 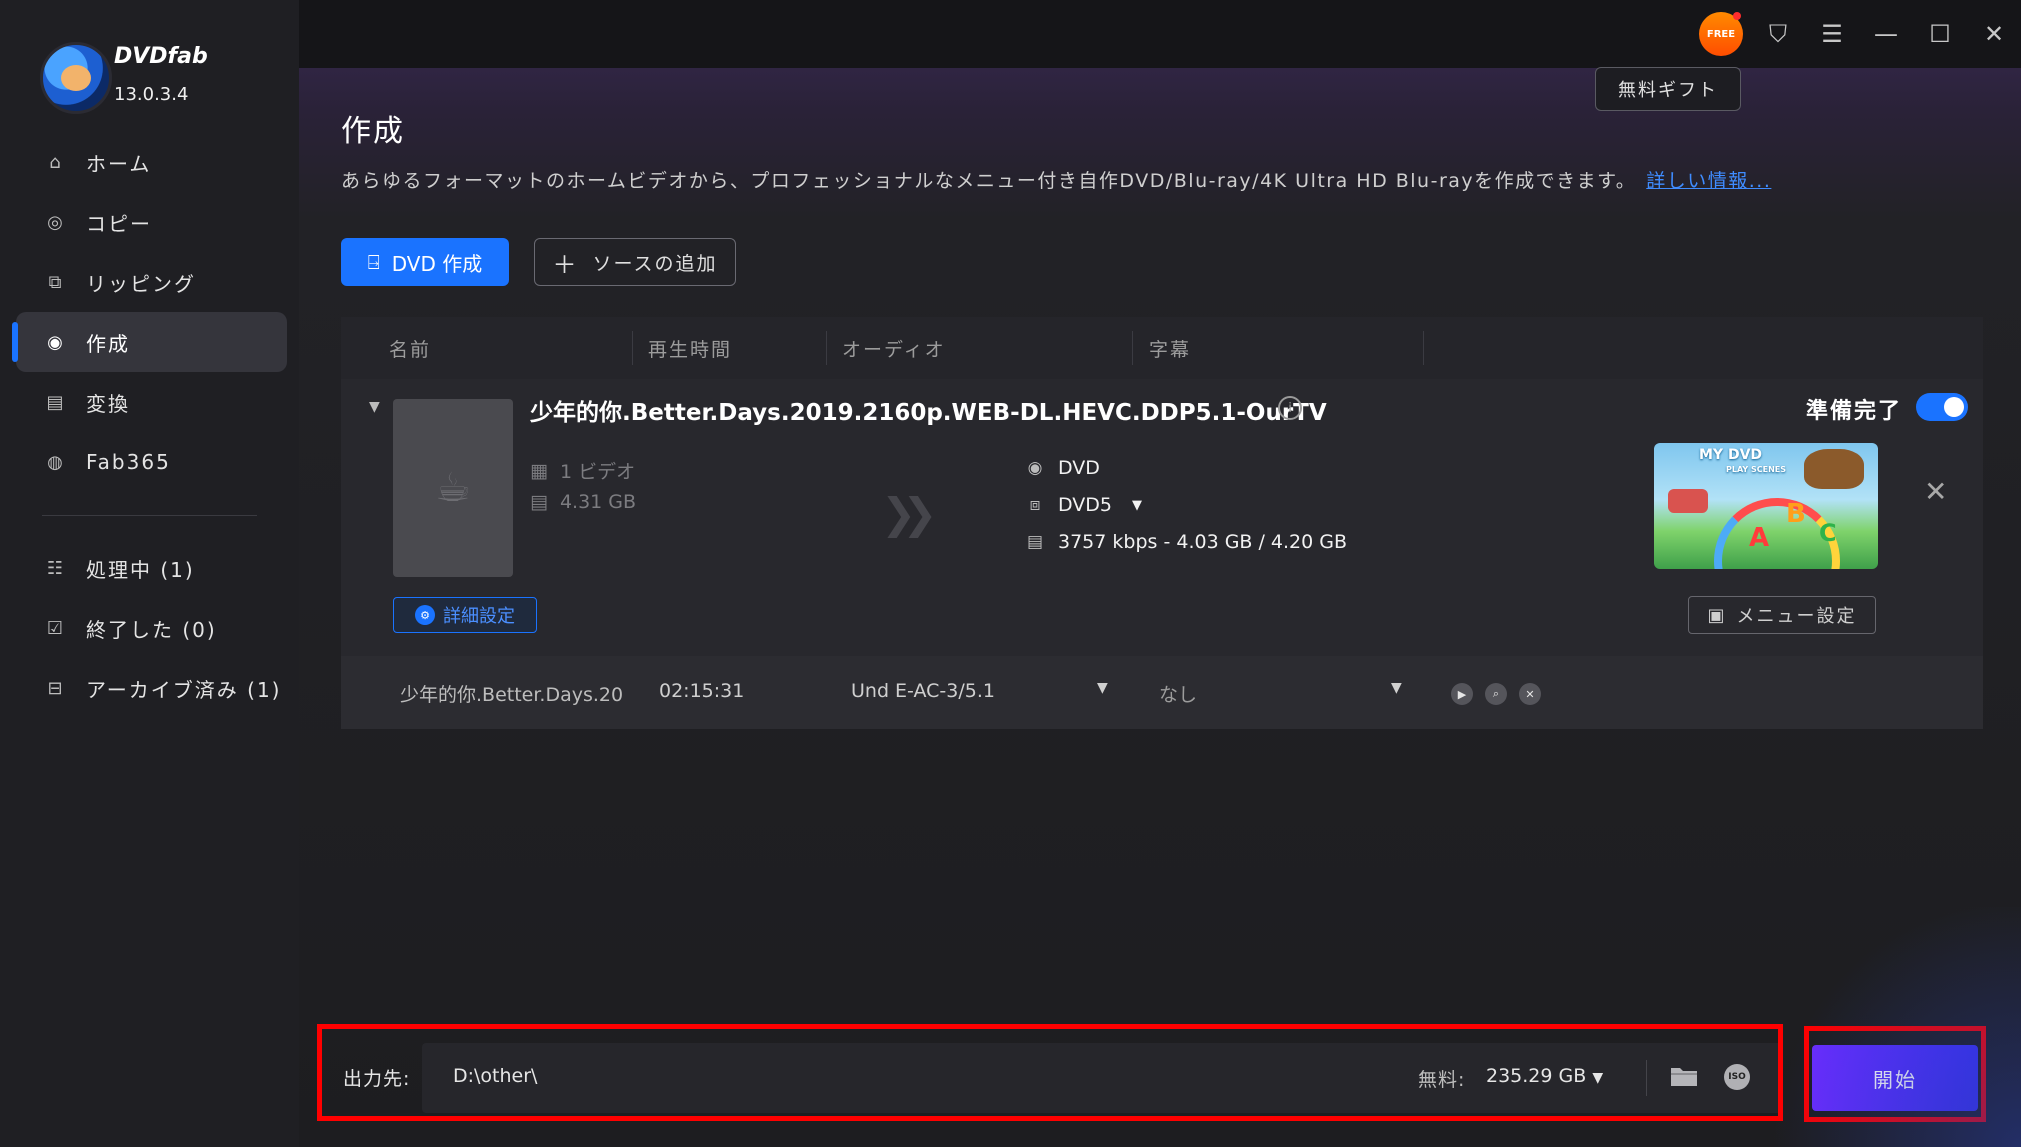 What do you see at coordinates (598, 502) in the screenshot?
I see `source-size-label: 4.31 GB` at bounding box center [598, 502].